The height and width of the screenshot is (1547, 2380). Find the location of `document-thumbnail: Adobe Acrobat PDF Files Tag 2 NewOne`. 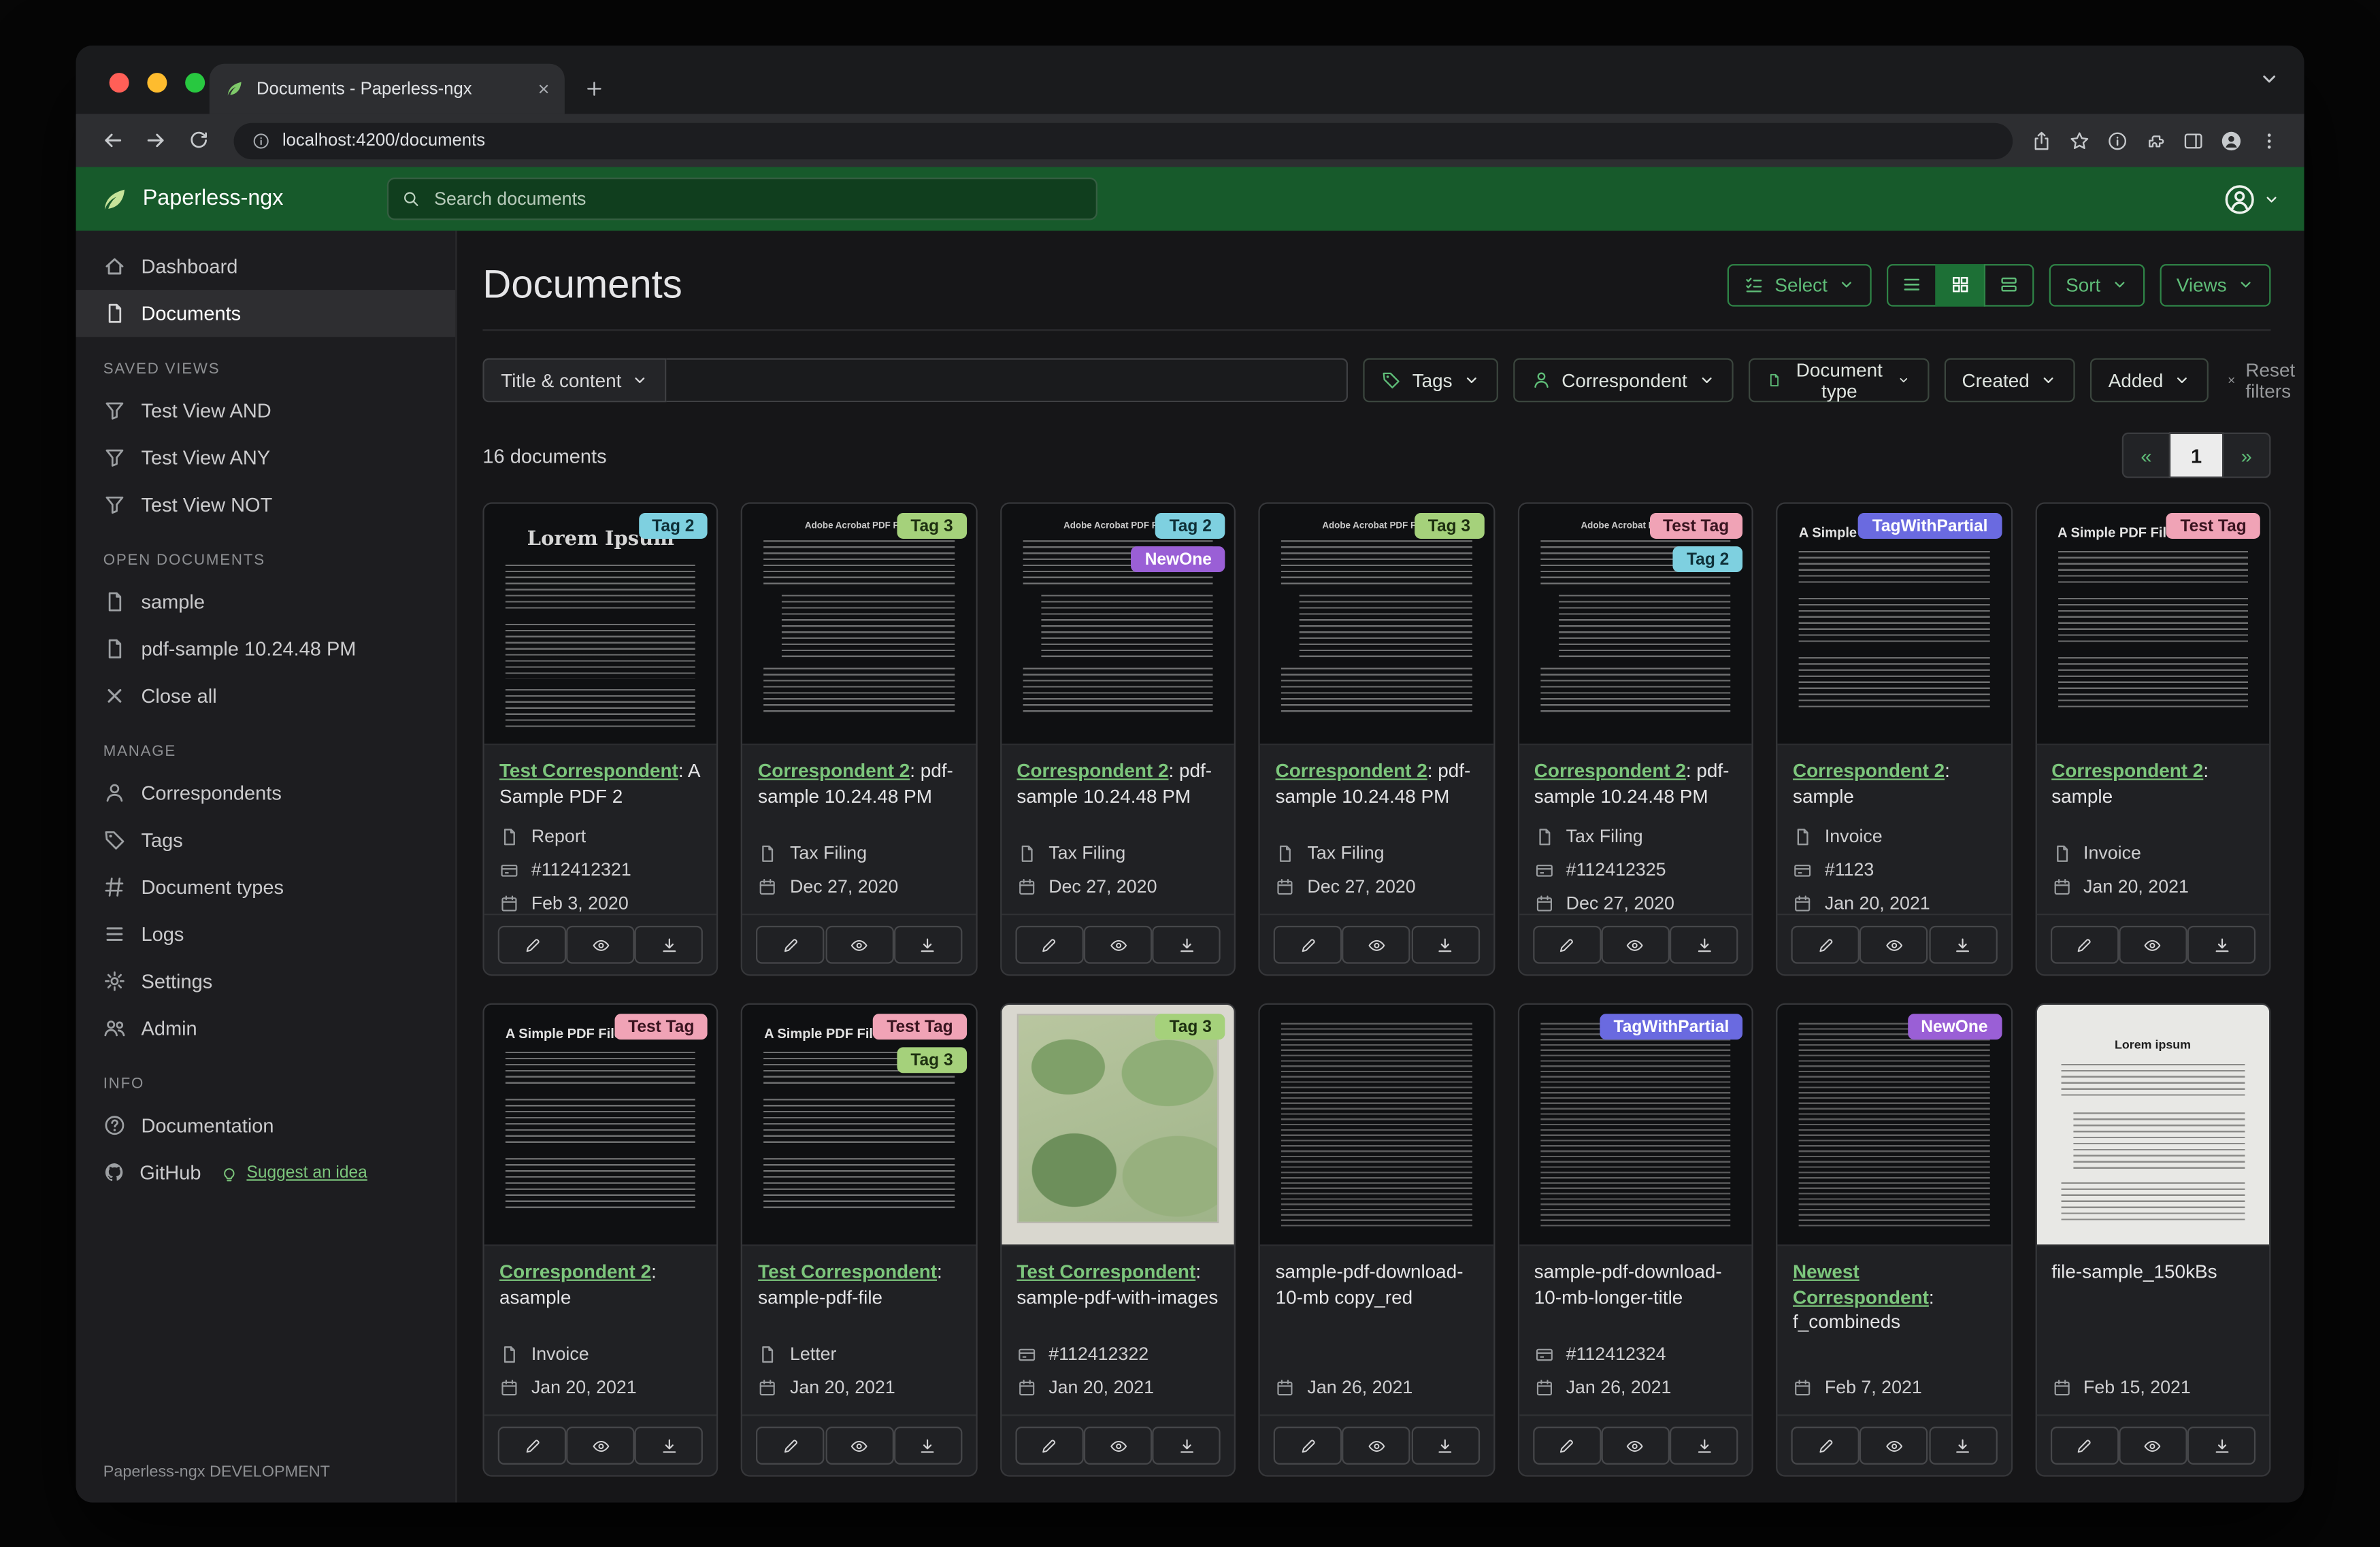

document-thumbnail: Adobe Acrobat PDF Files Tag 2 NewOne is located at coordinates (1118, 625).